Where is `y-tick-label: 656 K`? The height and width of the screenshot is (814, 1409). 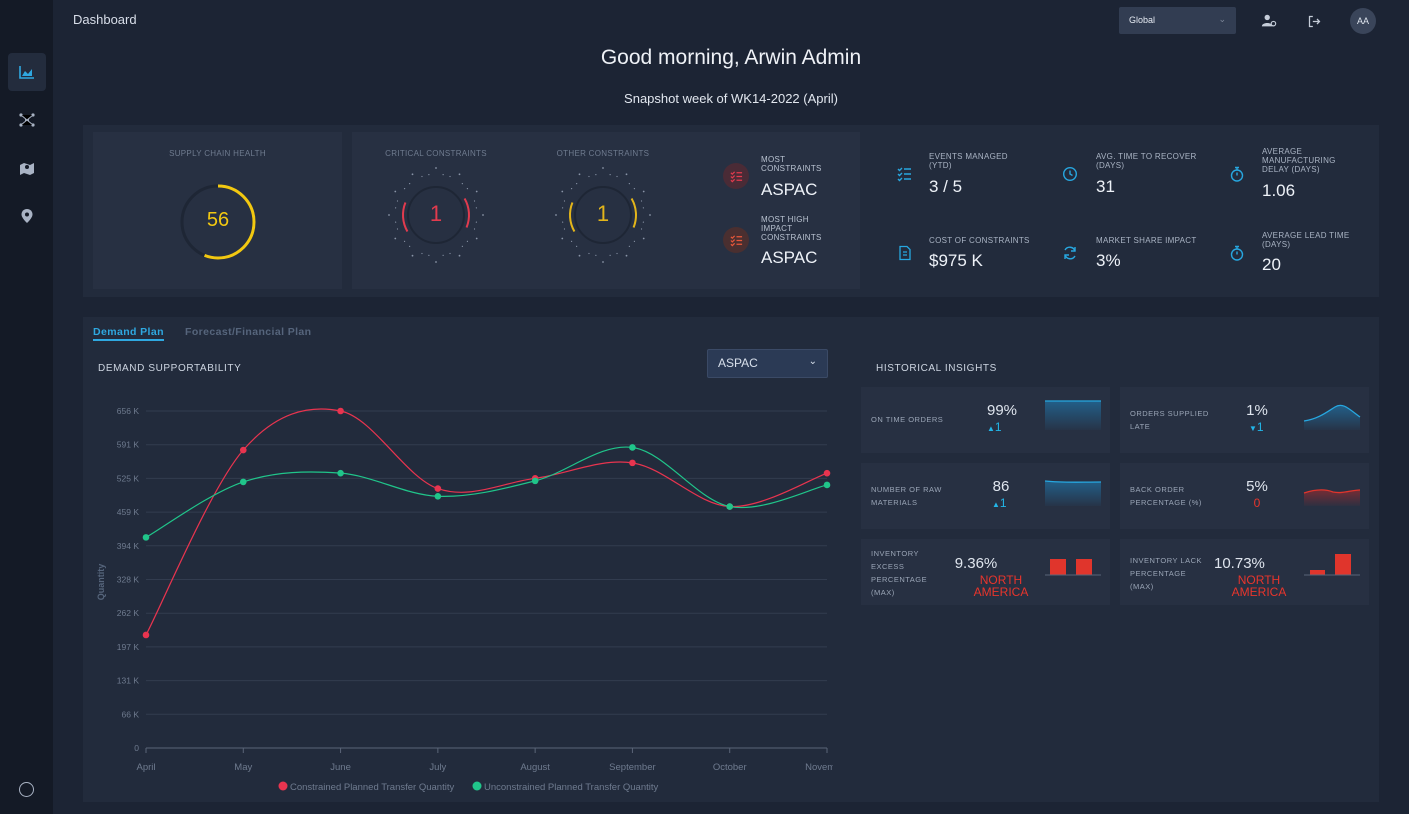
y-tick-label: 656 K is located at coordinates (128, 411).